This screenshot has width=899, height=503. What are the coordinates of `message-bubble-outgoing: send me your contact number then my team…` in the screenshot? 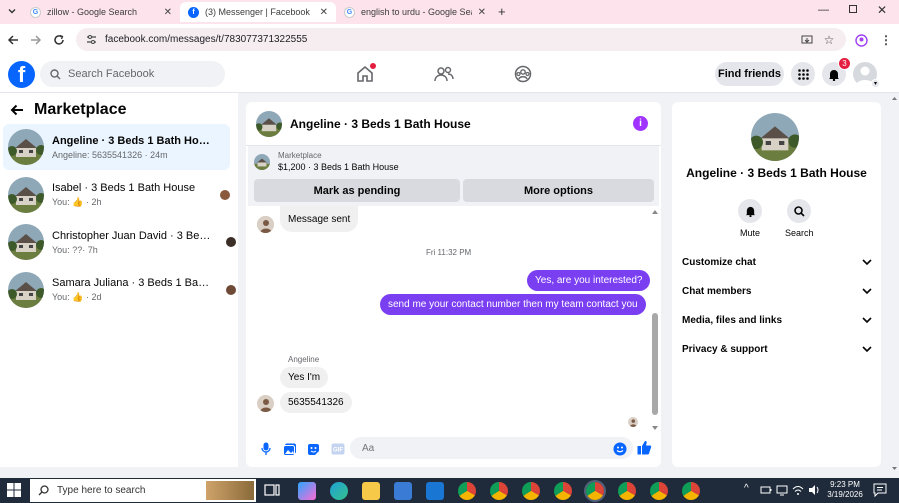 It's located at (513, 304).